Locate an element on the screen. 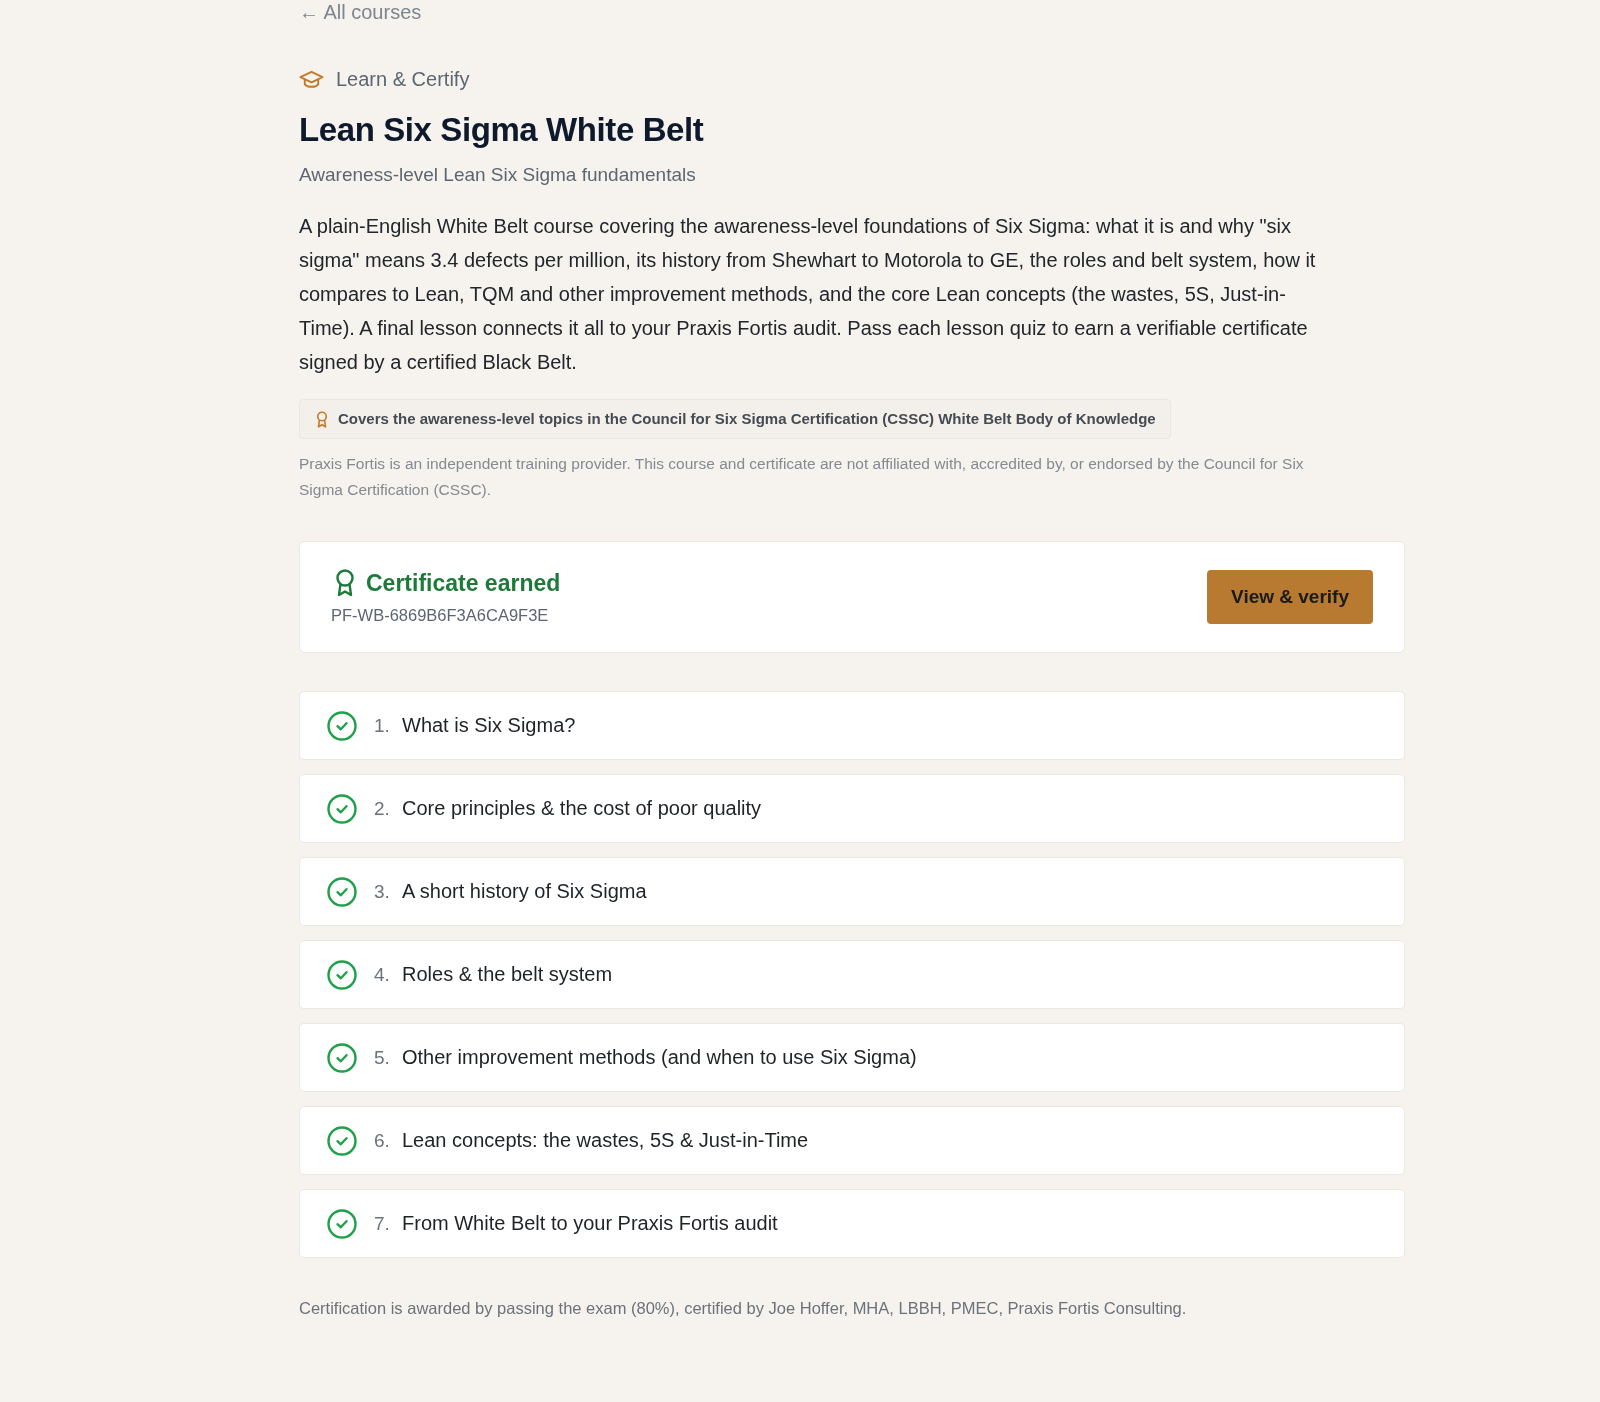 The height and width of the screenshot is (1402, 1600). lesson-title: Core principles & the cost of poor quality is located at coordinates (582, 808).